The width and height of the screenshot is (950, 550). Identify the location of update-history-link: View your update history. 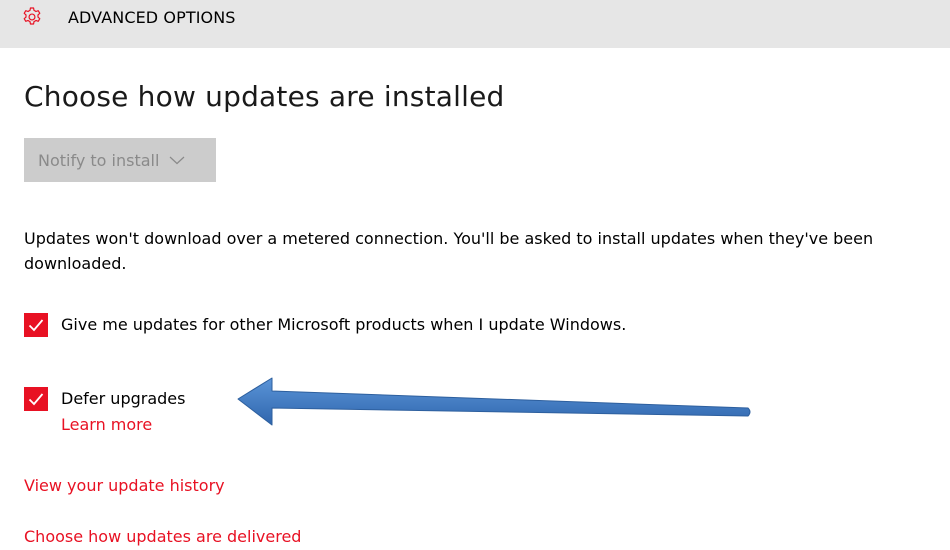
(124, 485).